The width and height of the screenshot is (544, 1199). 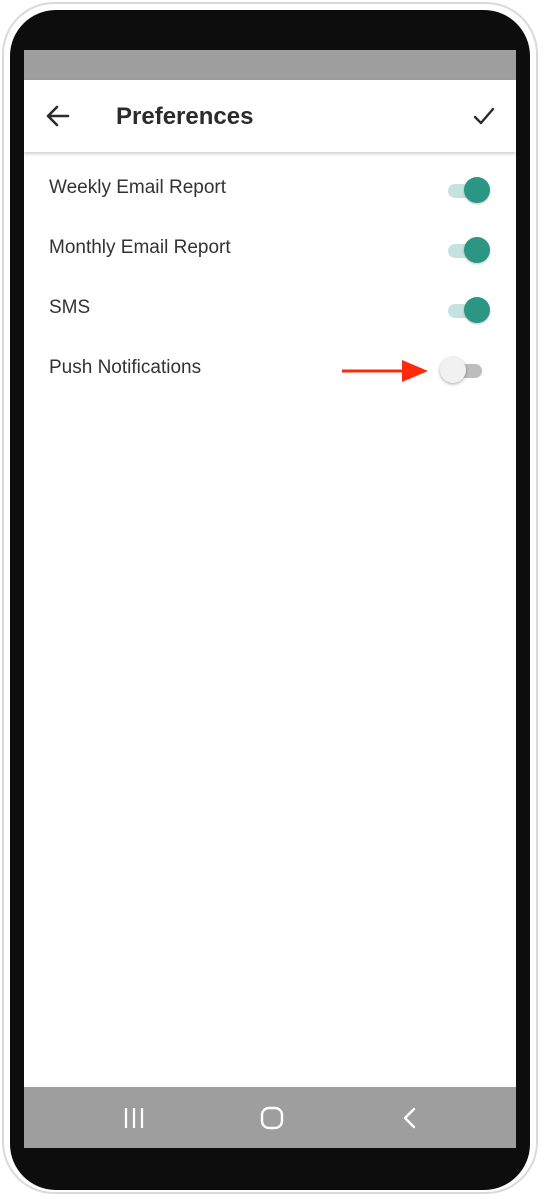 What do you see at coordinates (469, 190) in the screenshot?
I see `weekly-email-toggle` at bounding box center [469, 190].